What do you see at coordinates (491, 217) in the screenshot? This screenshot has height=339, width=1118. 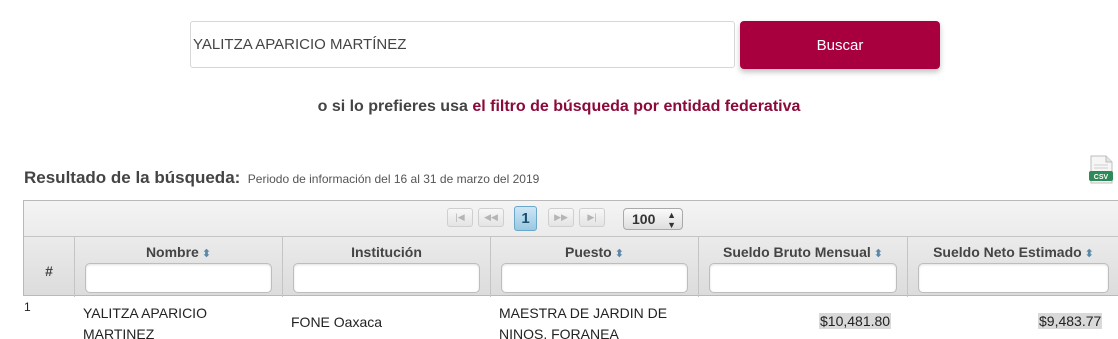 I see `prev-page-button: ◀◀` at bounding box center [491, 217].